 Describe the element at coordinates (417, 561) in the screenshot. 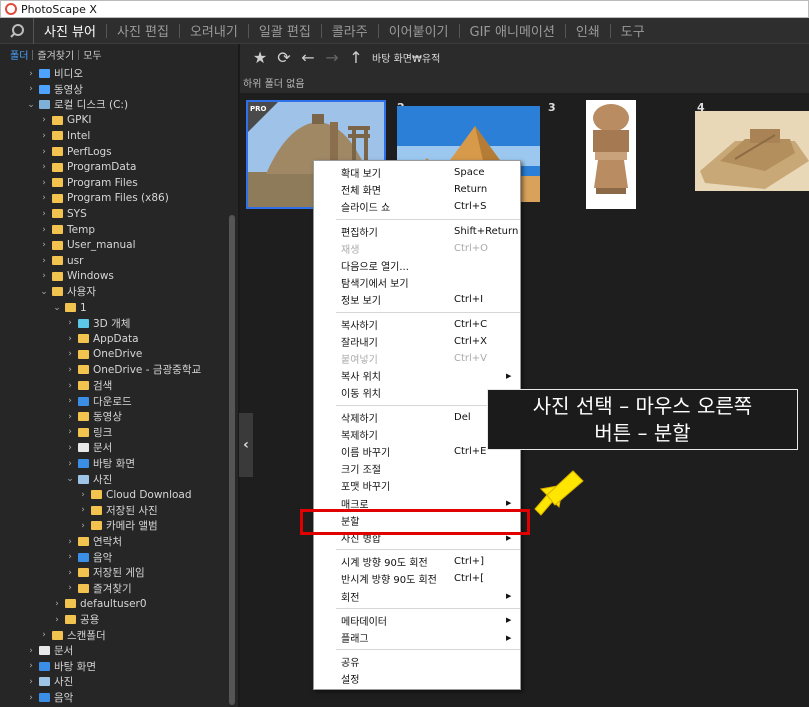

I see `context-menu-item: 시계 방향 90도 회전 Ctrl+]` at that location.